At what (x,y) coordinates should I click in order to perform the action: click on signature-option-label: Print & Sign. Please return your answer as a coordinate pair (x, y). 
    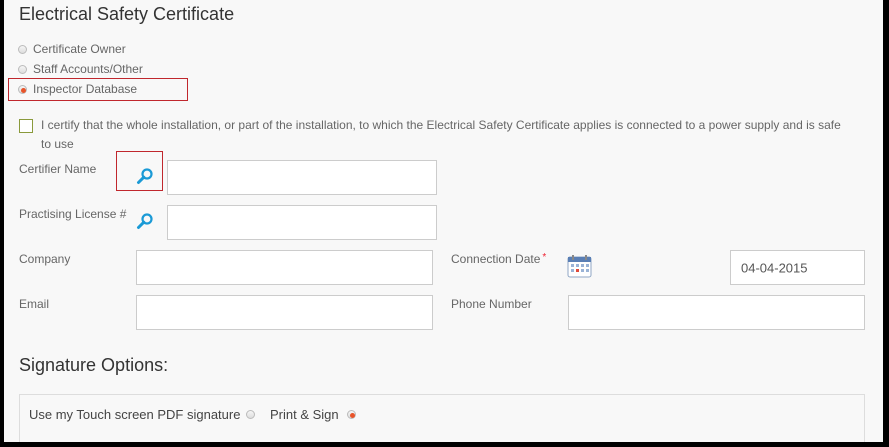
    Looking at the image, I should click on (304, 414).